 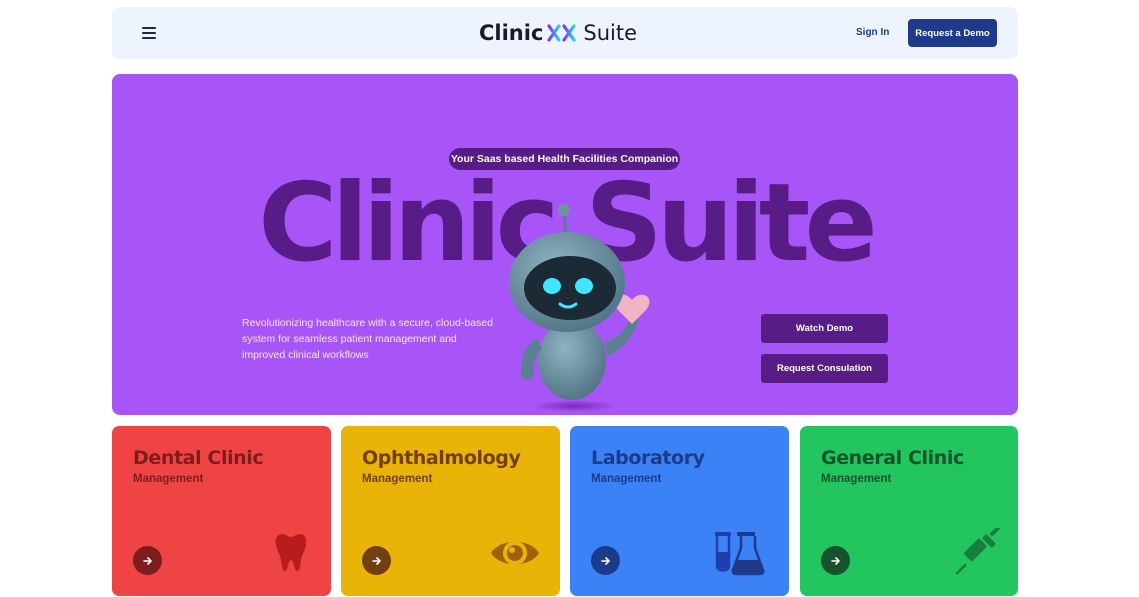 What do you see at coordinates (872, 32) in the screenshot?
I see `sign-in-link: Sign In` at bounding box center [872, 32].